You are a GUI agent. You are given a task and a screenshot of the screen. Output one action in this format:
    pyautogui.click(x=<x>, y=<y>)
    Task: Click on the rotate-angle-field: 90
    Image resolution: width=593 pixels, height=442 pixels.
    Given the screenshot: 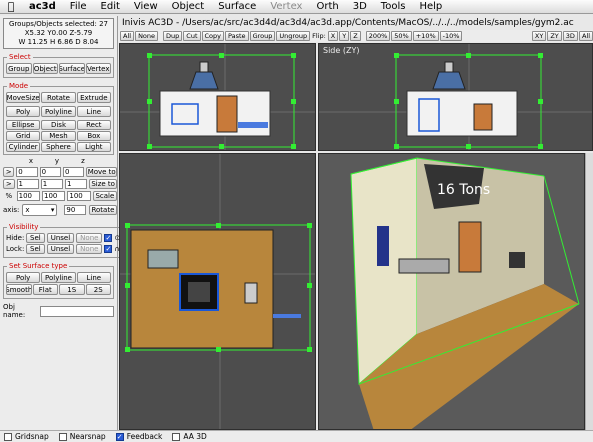 What is the action you would take?
    pyautogui.click(x=75, y=210)
    